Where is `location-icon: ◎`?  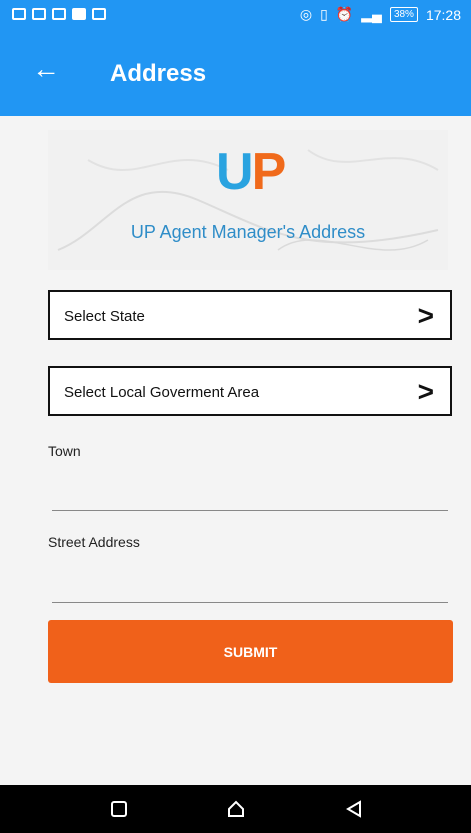 location-icon: ◎ is located at coordinates (306, 14).